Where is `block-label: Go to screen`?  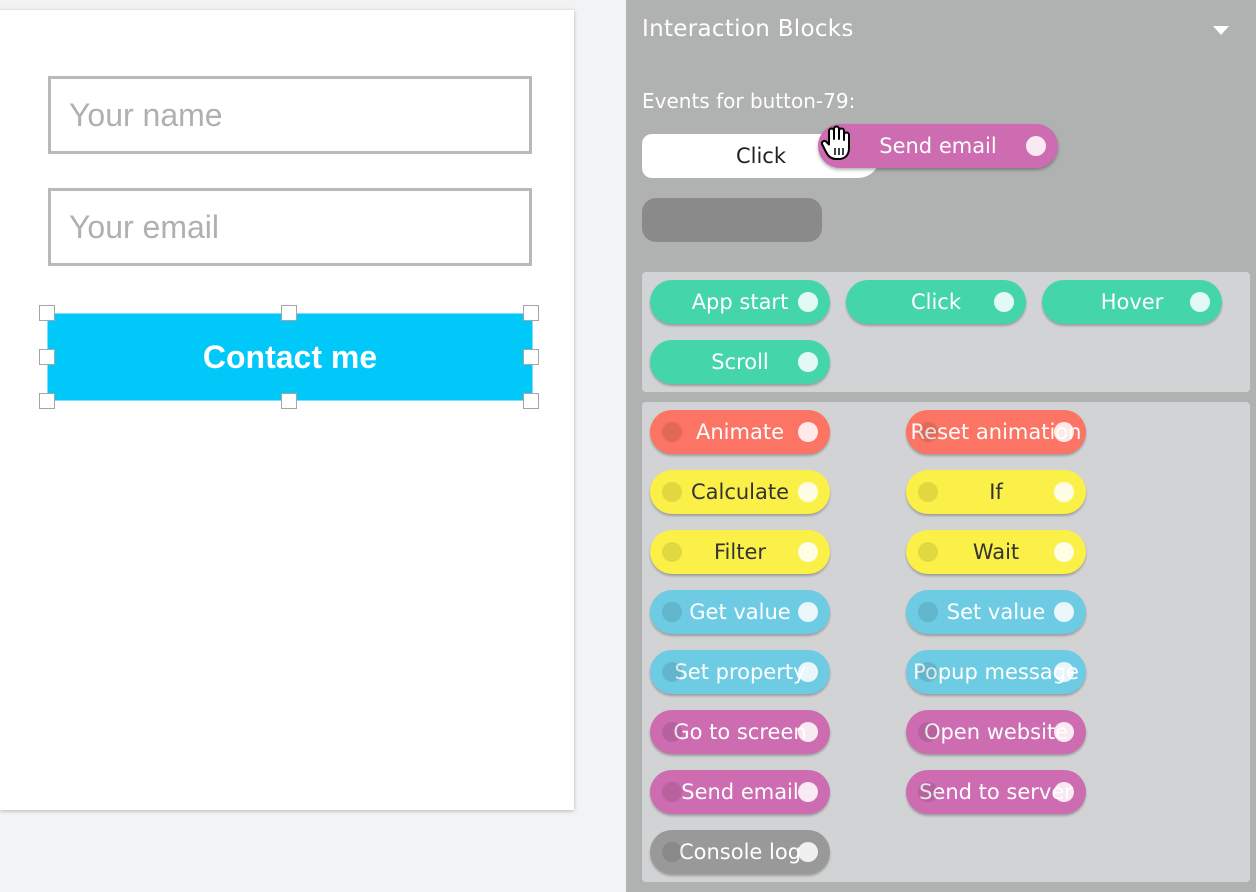 block-label: Go to screen is located at coordinates (740, 732).